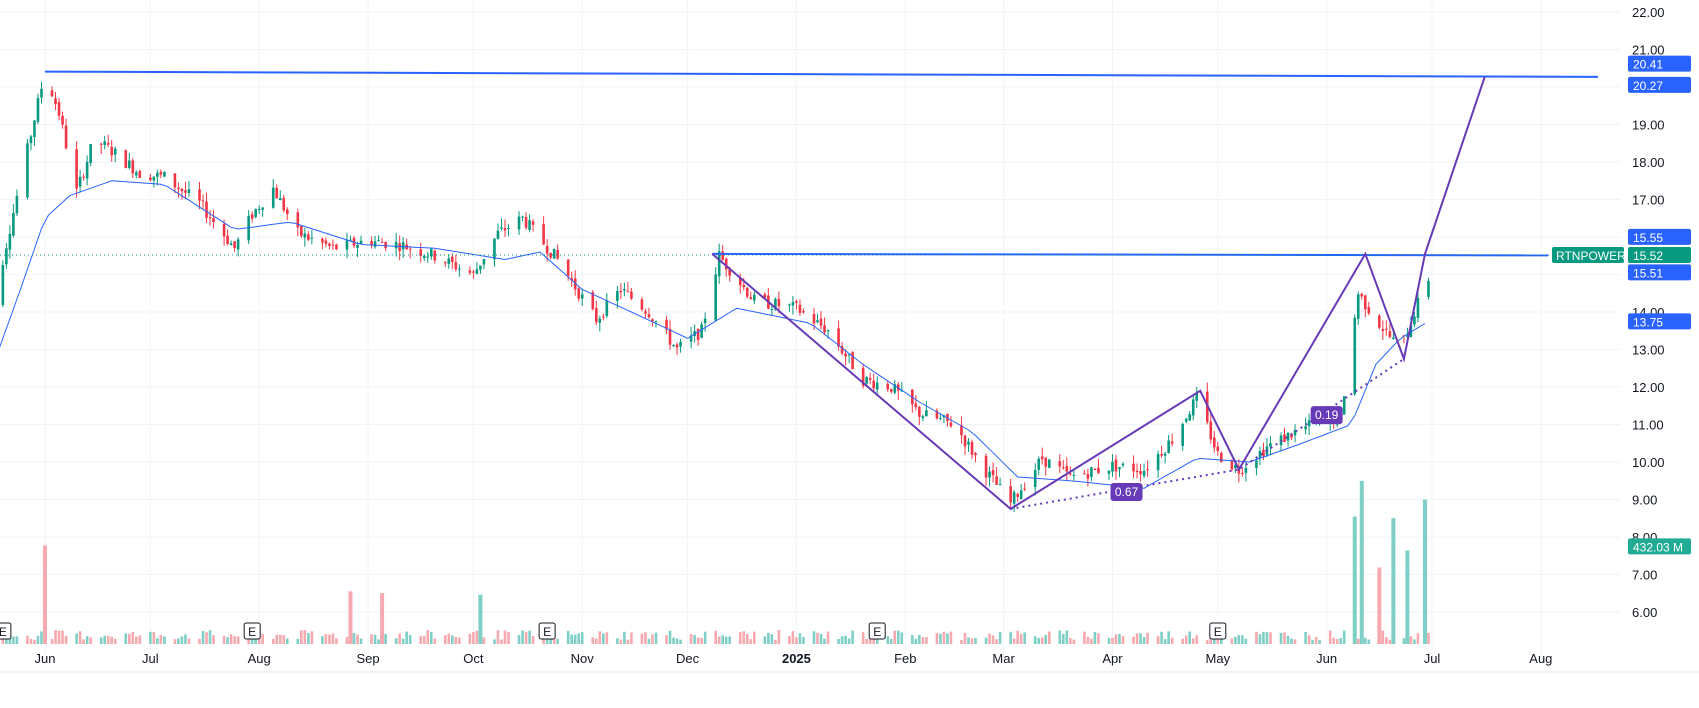  I want to click on earnings-markers: EEEEE, so click(613, 631).